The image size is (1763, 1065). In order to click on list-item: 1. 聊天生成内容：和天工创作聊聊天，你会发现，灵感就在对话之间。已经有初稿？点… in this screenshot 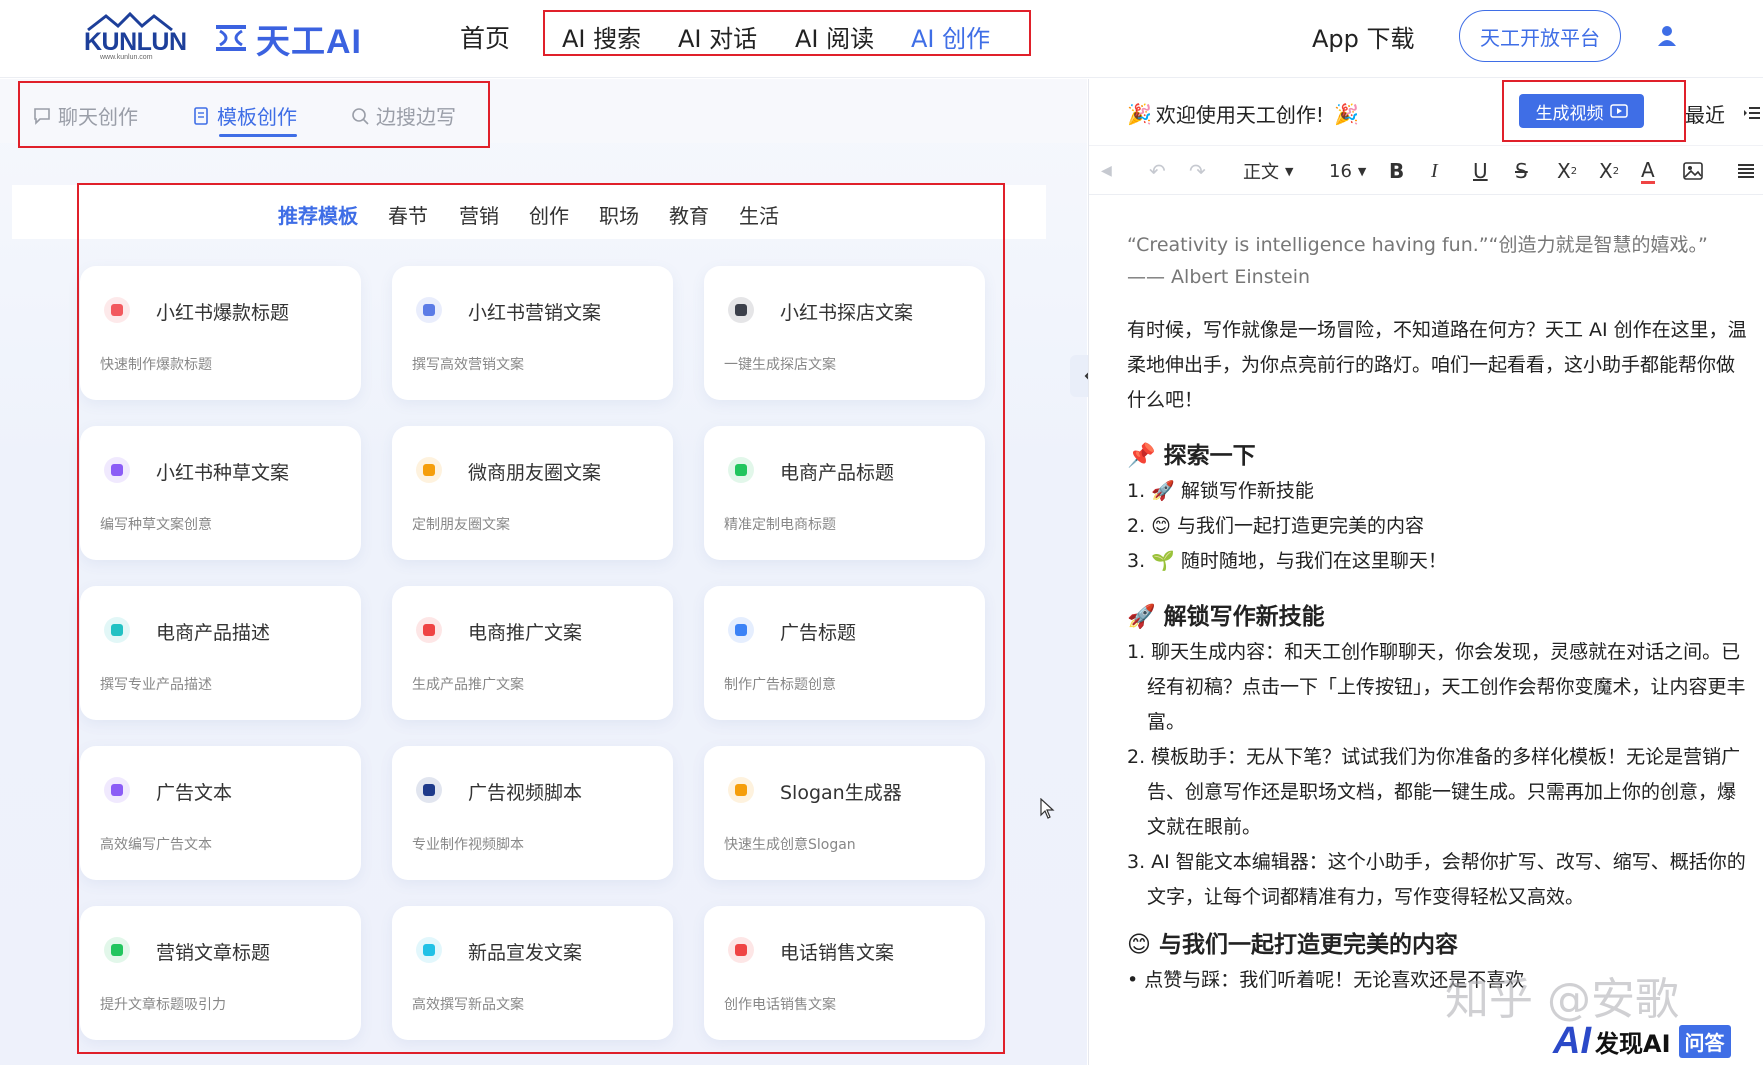, I will do `click(1436, 687)`.